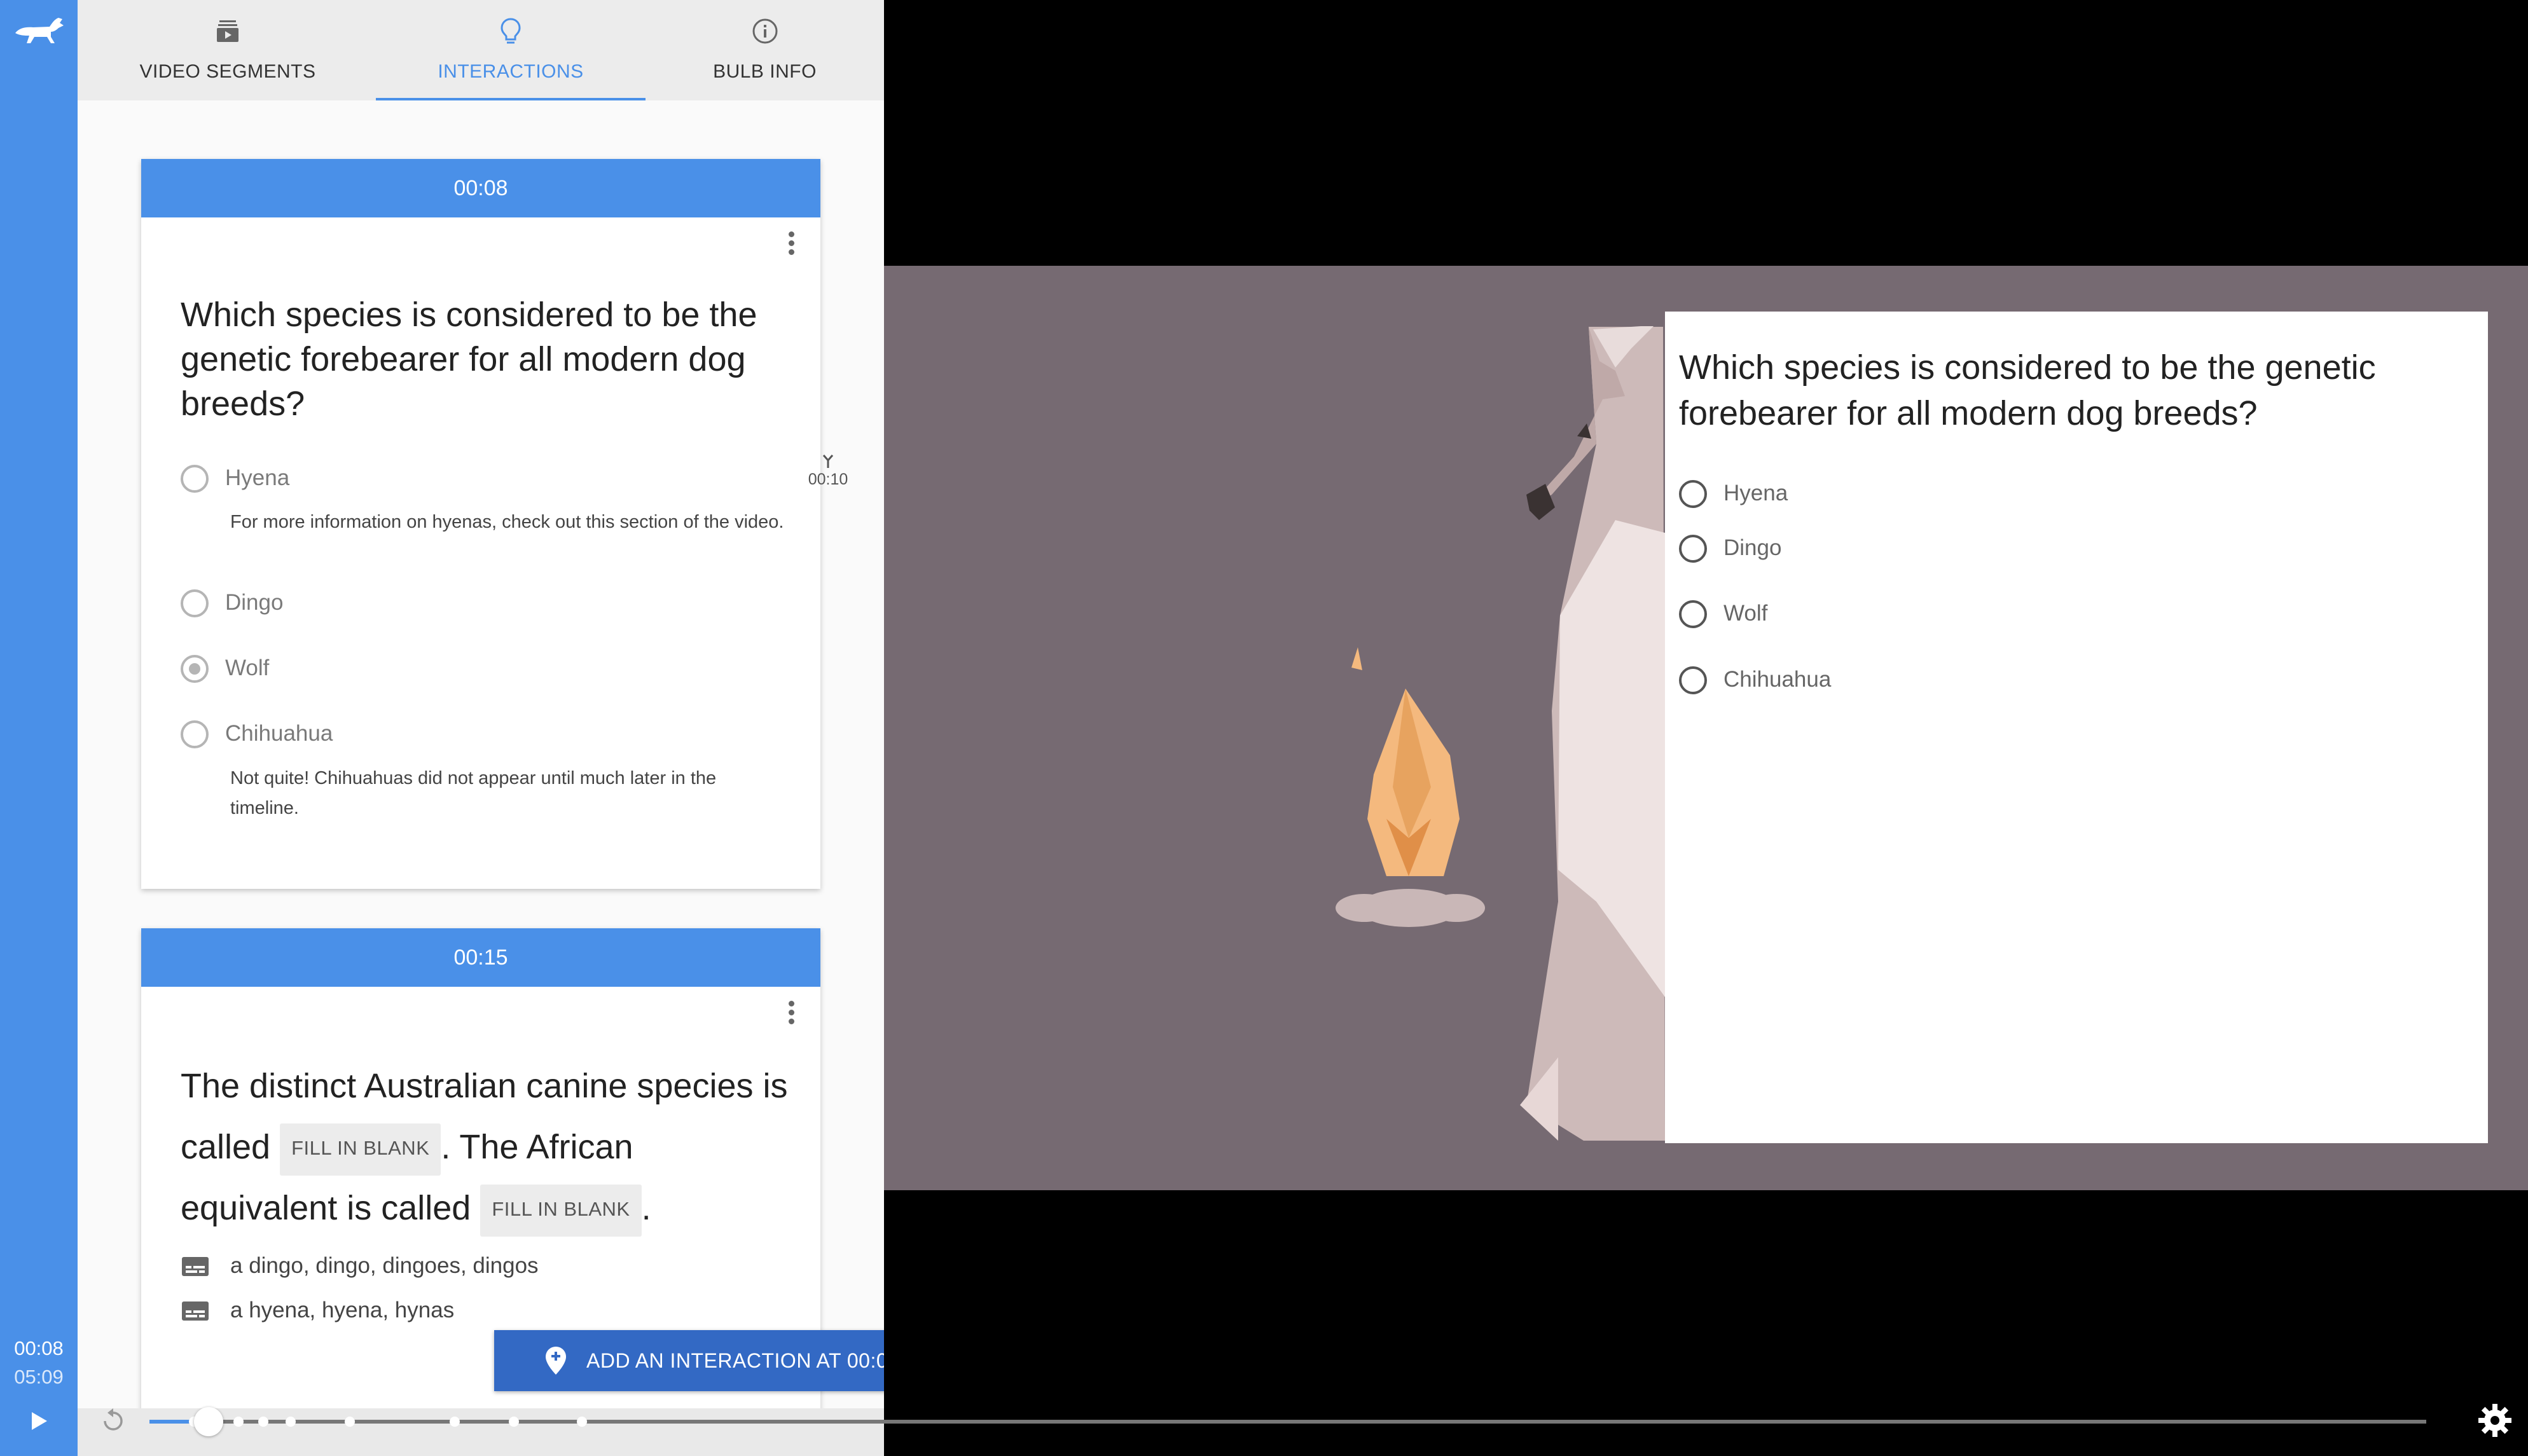  What do you see at coordinates (209, 1422) in the screenshot?
I see `timeline-scrubber` at bounding box center [209, 1422].